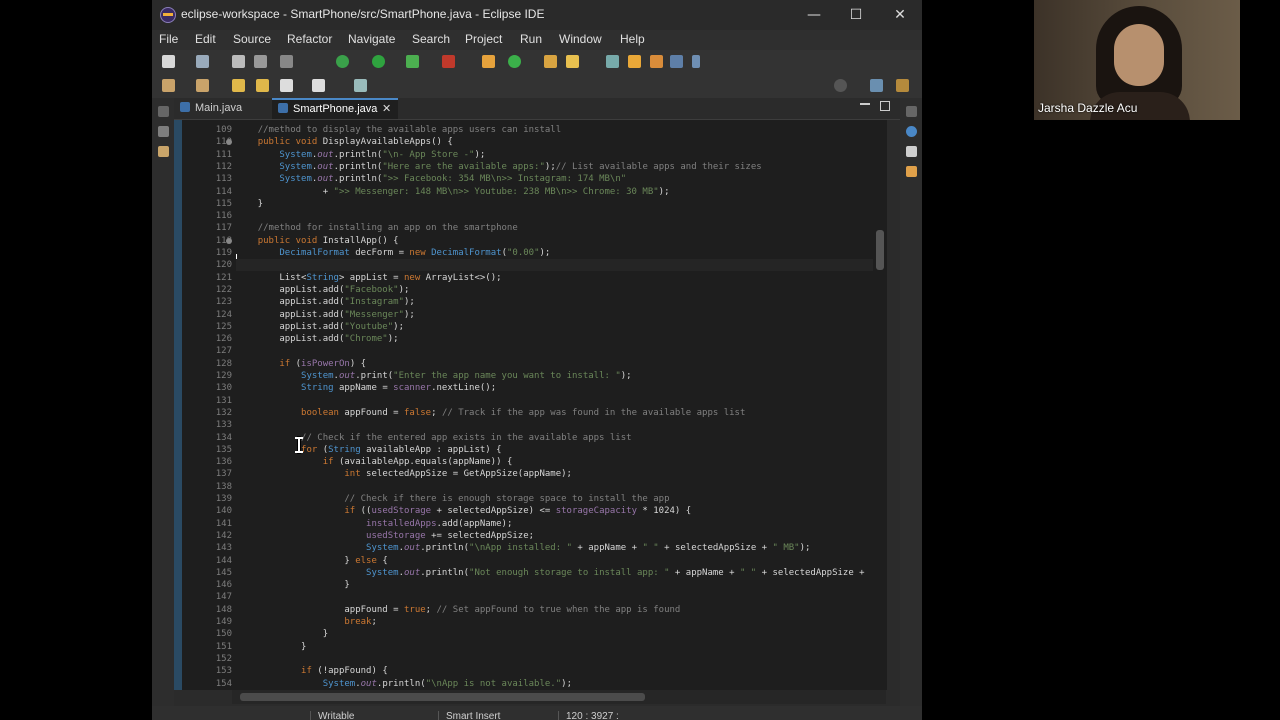  What do you see at coordinates (168, 85) in the screenshot?
I see `next-annotation-icon` at bounding box center [168, 85].